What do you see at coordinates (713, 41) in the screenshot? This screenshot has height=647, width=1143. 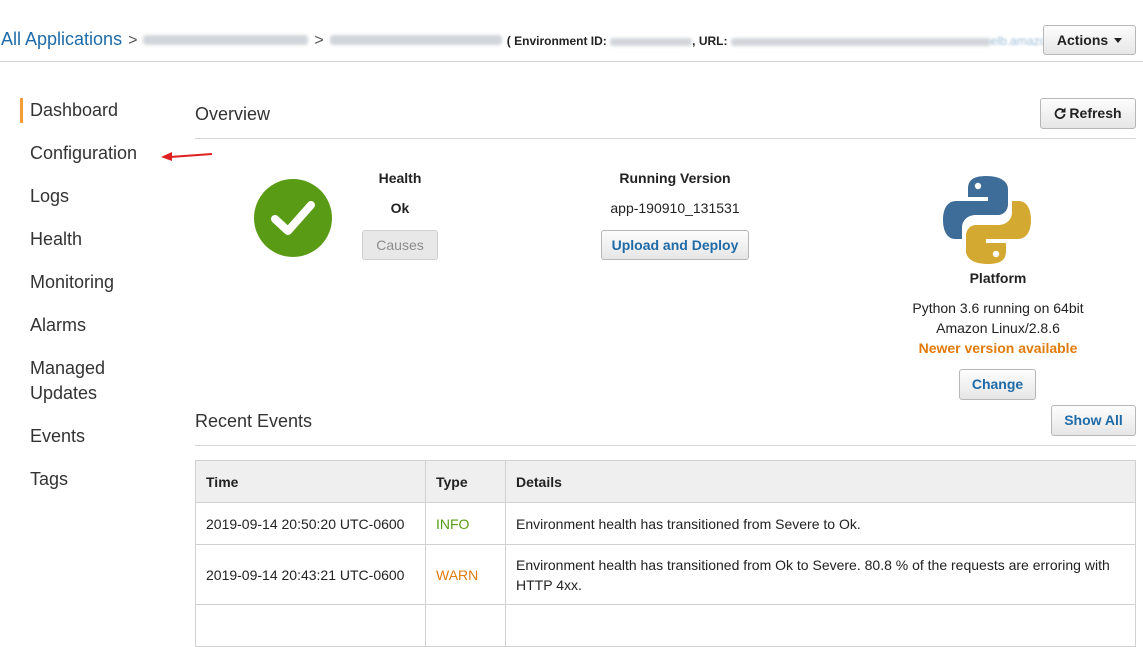 I see `url-label: URL:` at bounding box center [713, 41].